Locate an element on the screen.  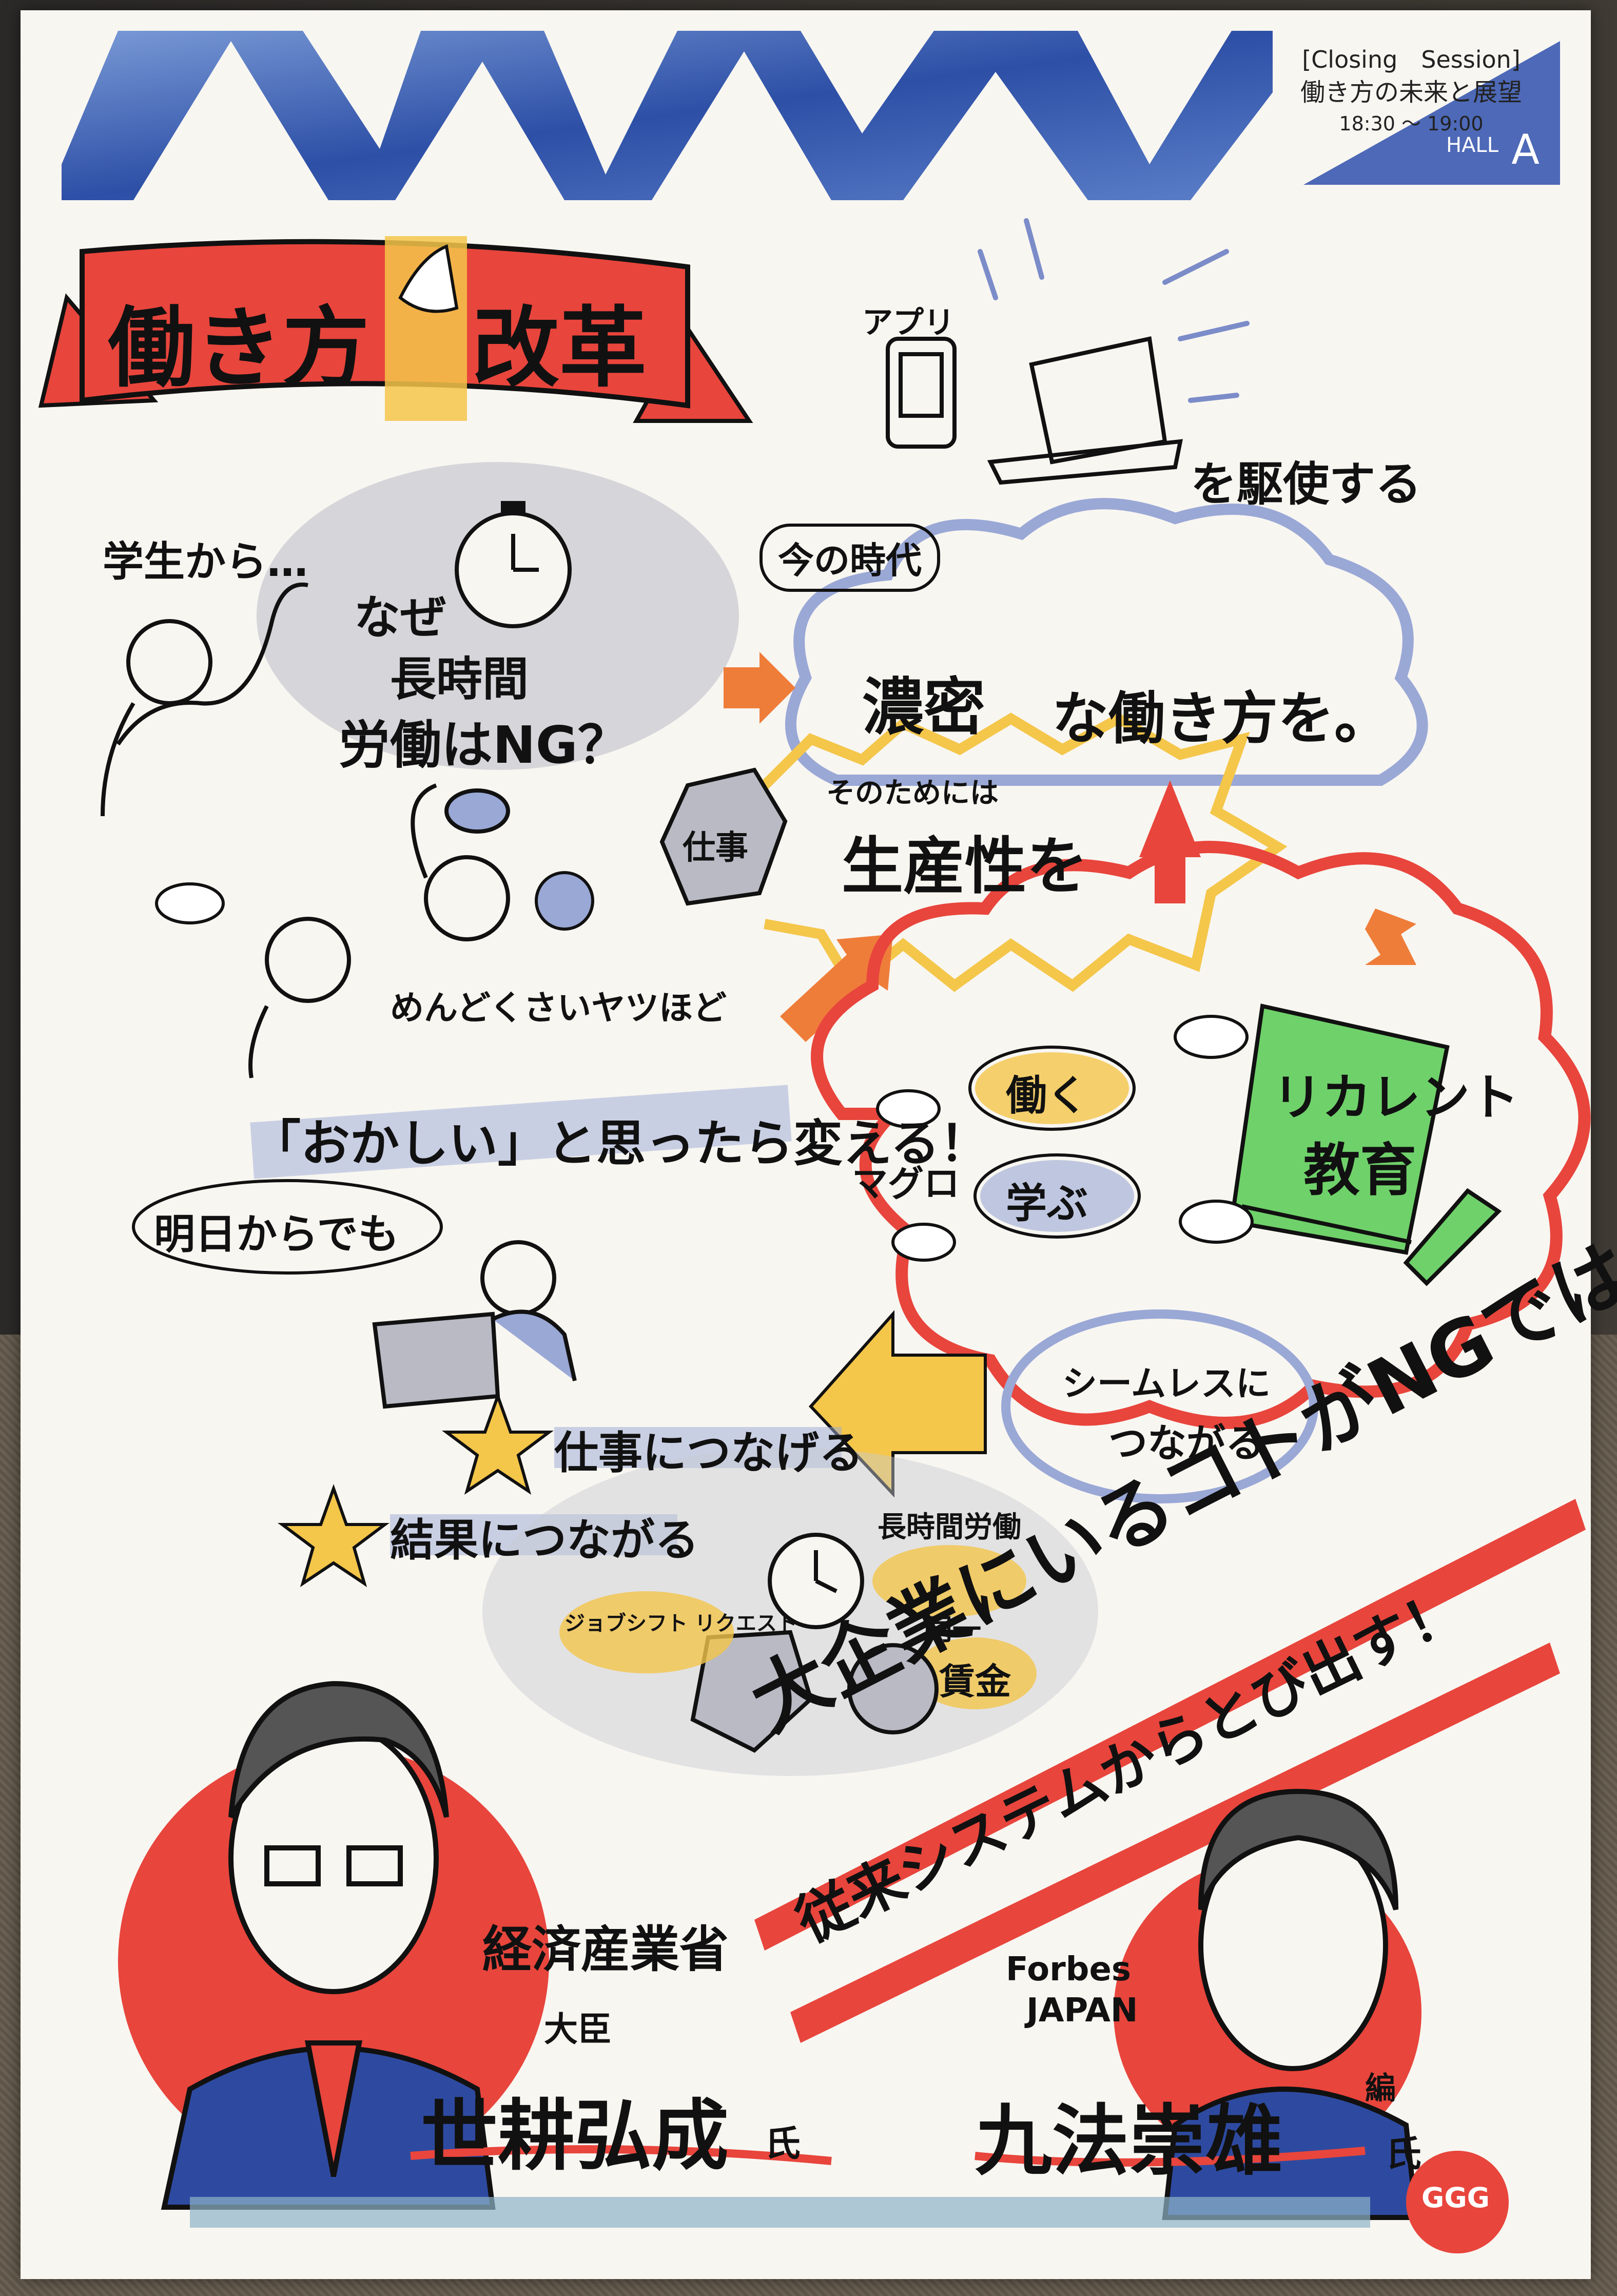
app-label: アプリ is located at coordinates (908, 323).